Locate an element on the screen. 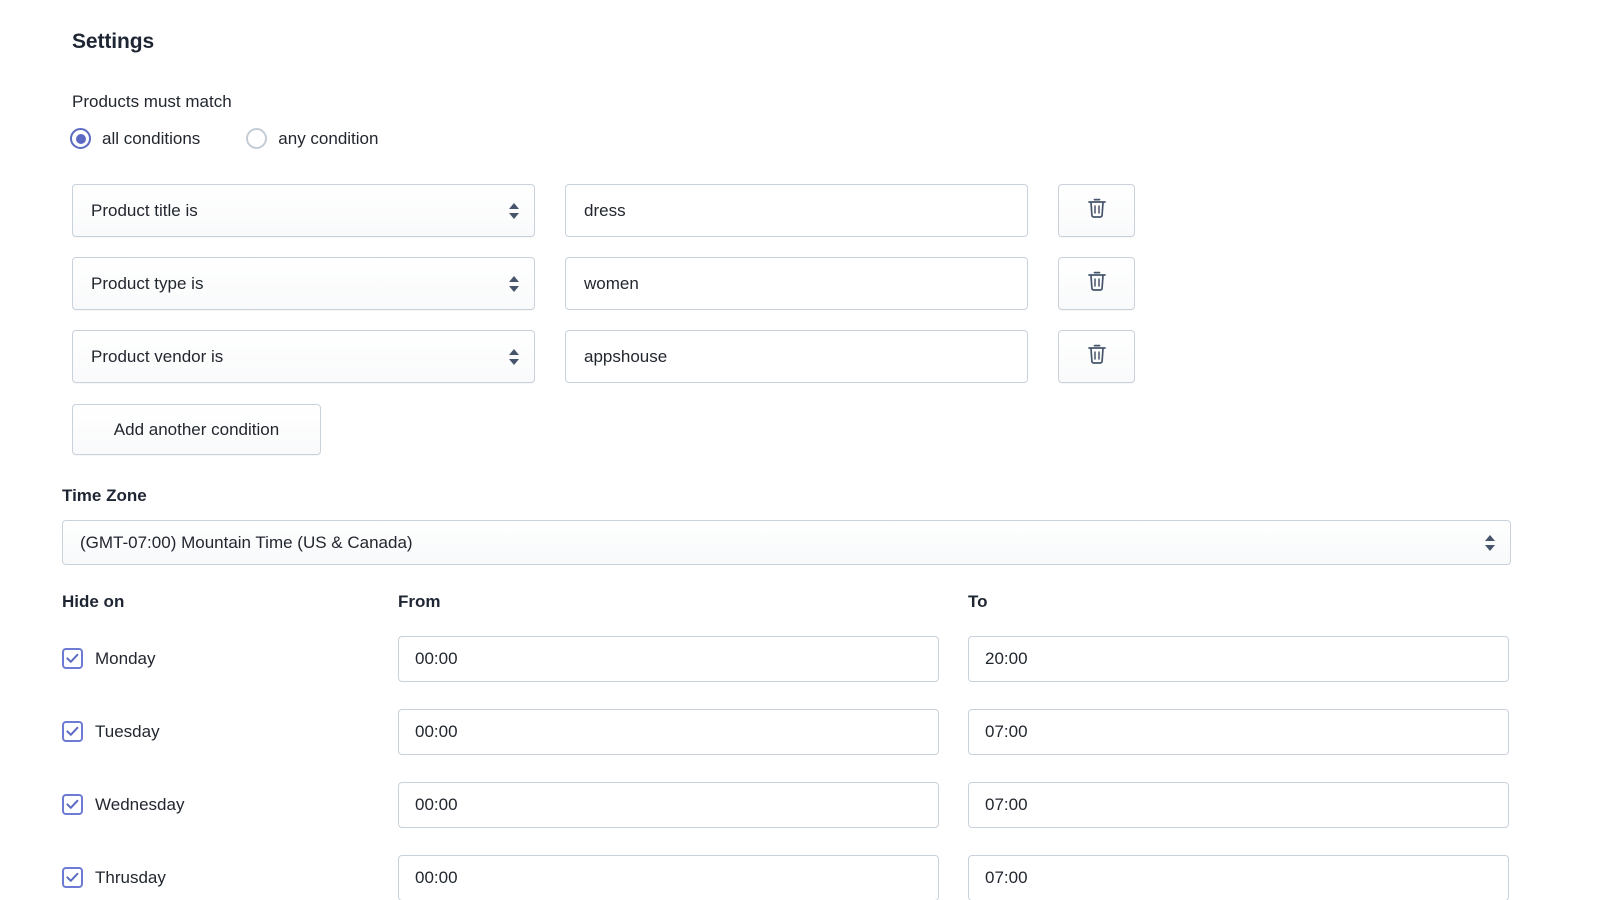 Image resolution: width=1600 pixels, height=900 pixels. day-label-tuesday: Tuesday is located at coordinates (127, 731).